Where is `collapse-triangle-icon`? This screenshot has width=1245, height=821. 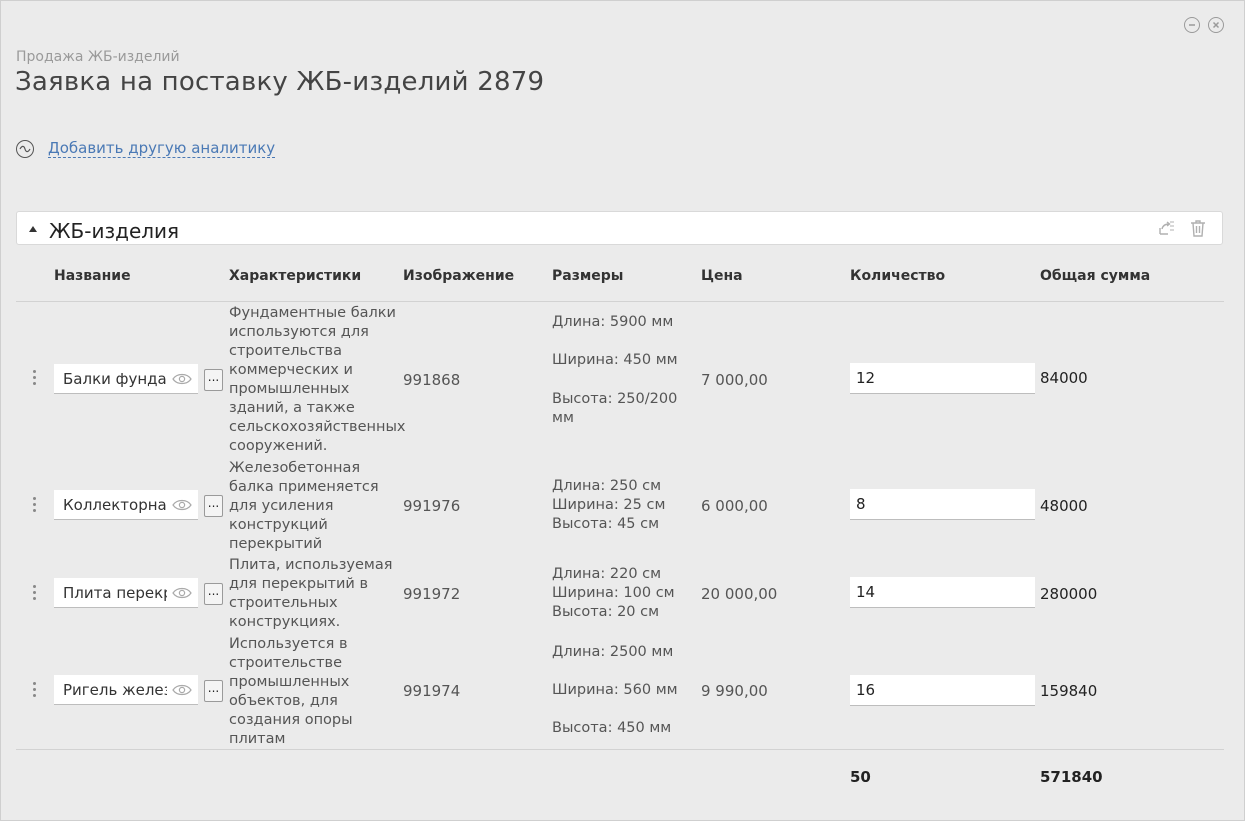
collapse-triangle-icon is located at coordinates (33, 229).